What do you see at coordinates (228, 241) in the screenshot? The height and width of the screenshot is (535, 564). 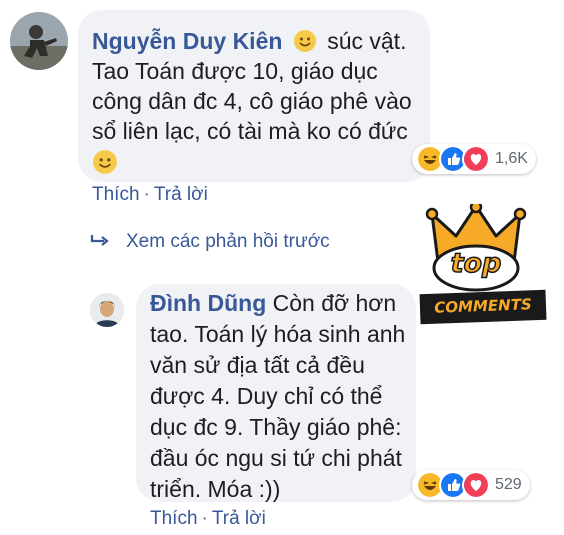 I see `view-previous-replies-label: Xem các phản hồi trước` at bounding box center [228, 241].